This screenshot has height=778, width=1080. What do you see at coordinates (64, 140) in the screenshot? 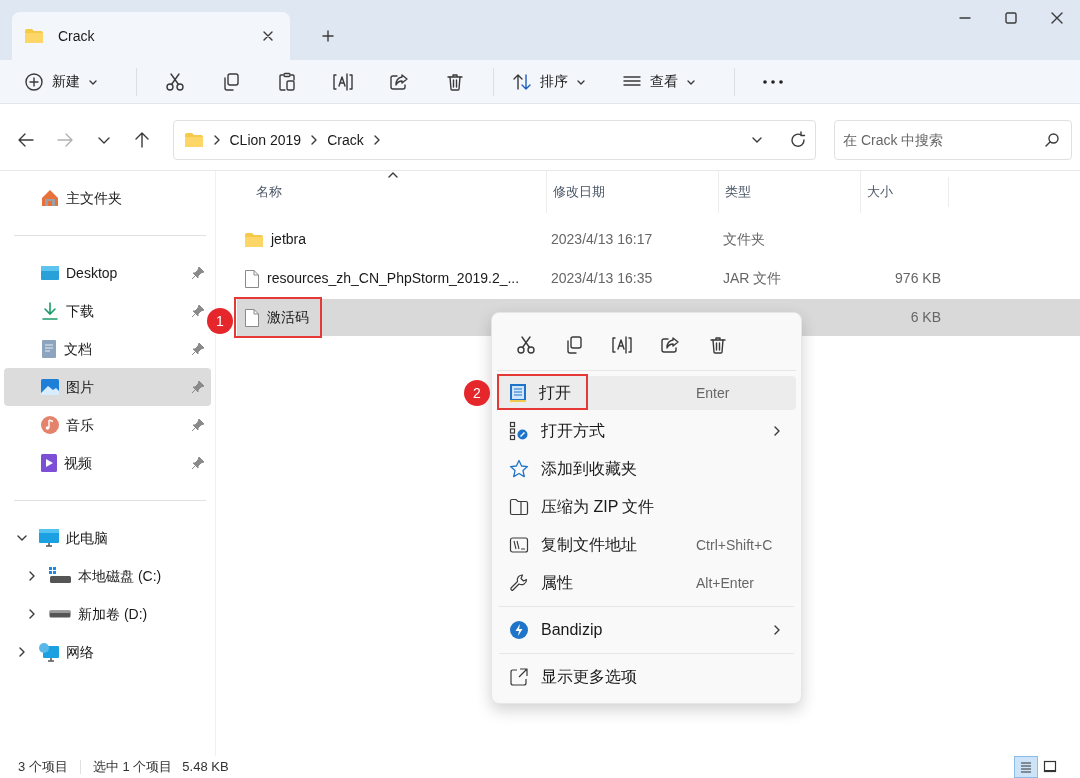
I see `forward-arrow-icon` at bounding box center [64, 140].